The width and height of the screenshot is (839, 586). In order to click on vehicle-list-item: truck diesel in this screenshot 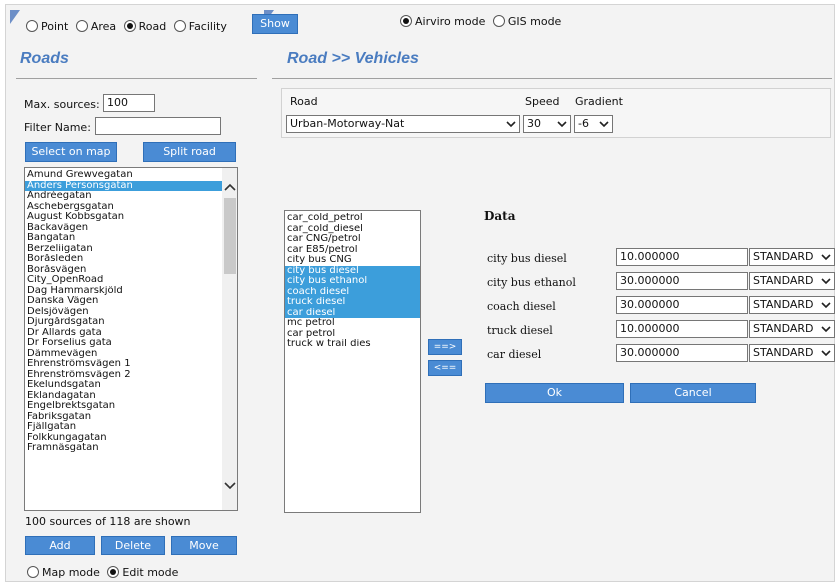, I will do `click(352, 302)`.